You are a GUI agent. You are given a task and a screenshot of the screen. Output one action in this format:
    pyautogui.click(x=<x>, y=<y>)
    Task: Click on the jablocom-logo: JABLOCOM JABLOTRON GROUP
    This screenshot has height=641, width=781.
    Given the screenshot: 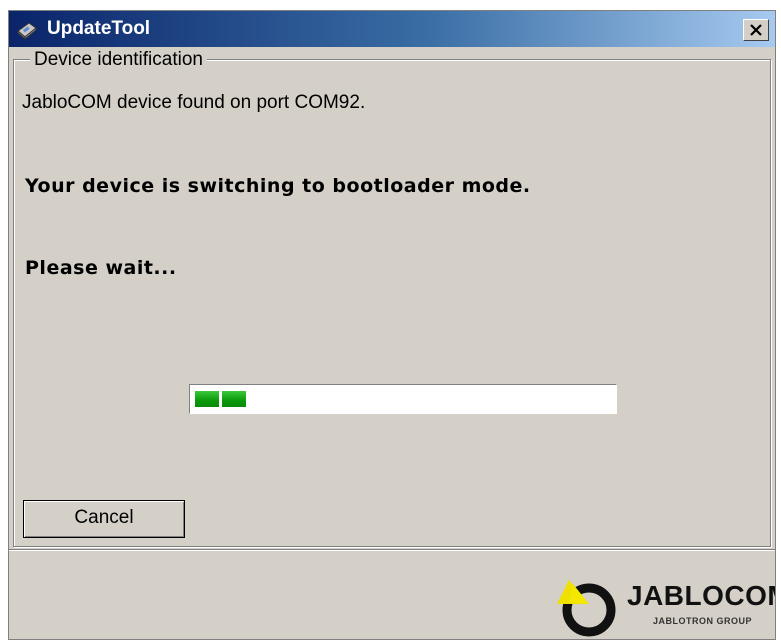 What is the action you would take?
    pyautogui.click(x=665, y=606)
    